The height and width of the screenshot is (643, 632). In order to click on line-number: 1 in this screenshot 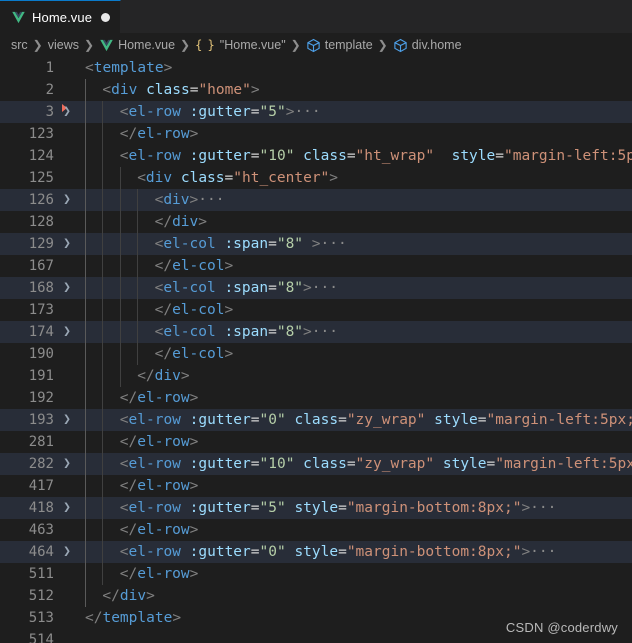, I will do `click(49, 68)`.